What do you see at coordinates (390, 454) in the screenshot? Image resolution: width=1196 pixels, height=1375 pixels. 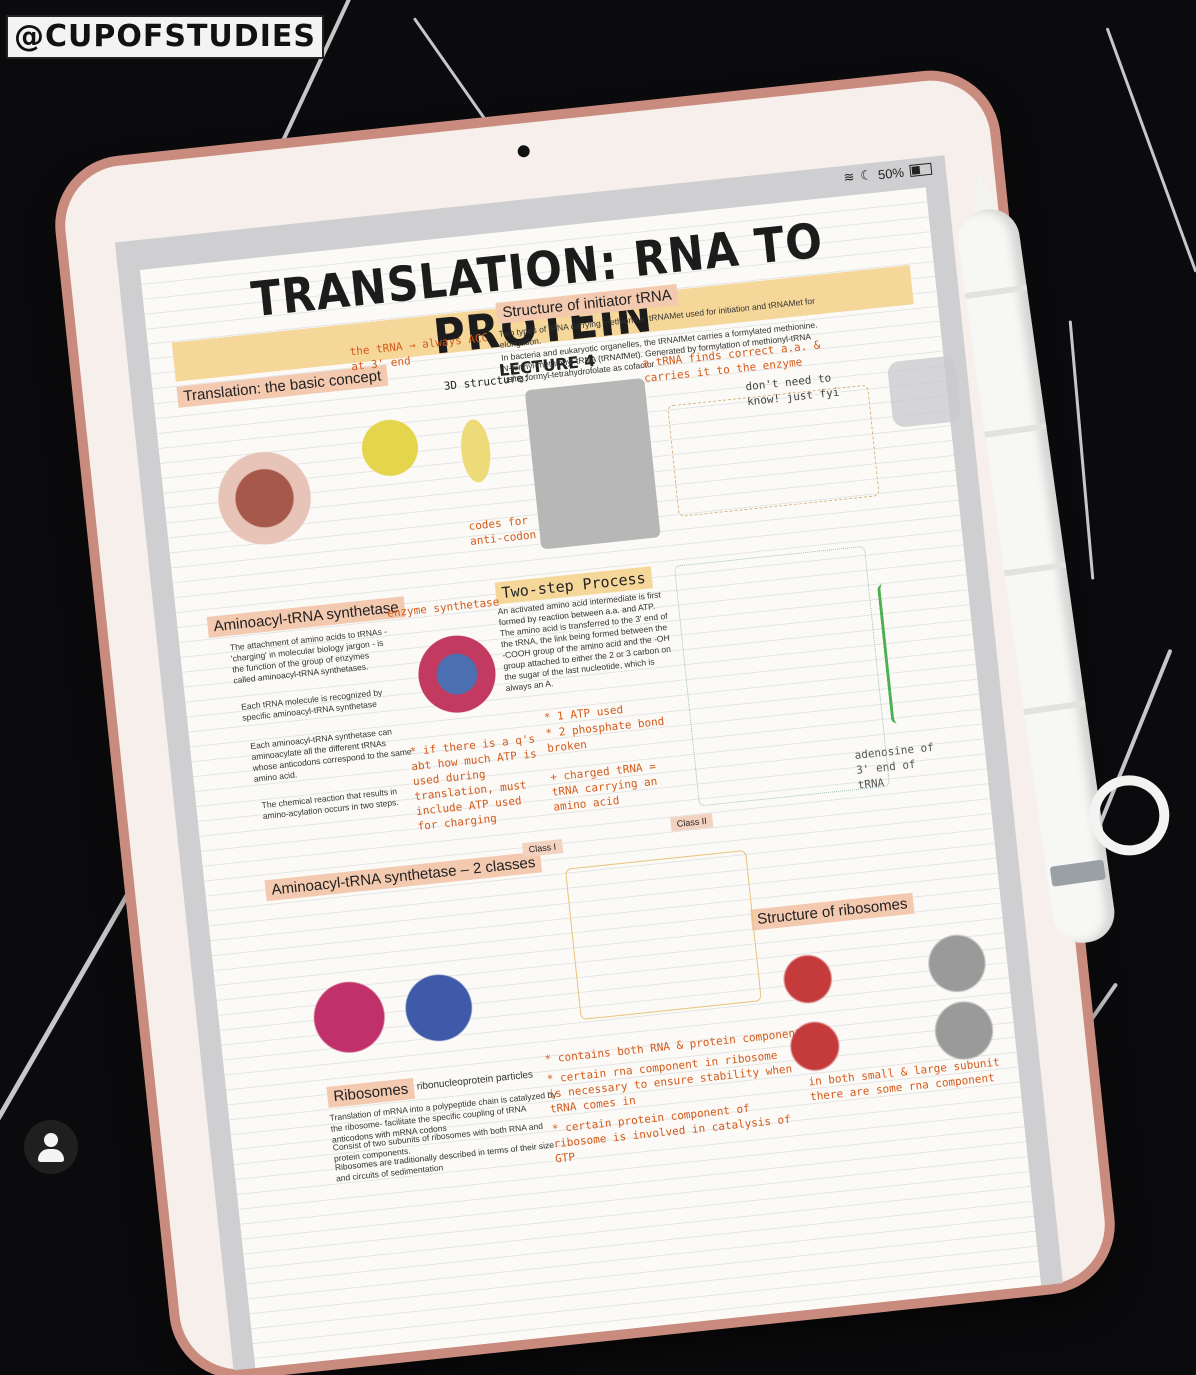 I see `figure-trna-cloverleaf` at bounding box center [390, 454].